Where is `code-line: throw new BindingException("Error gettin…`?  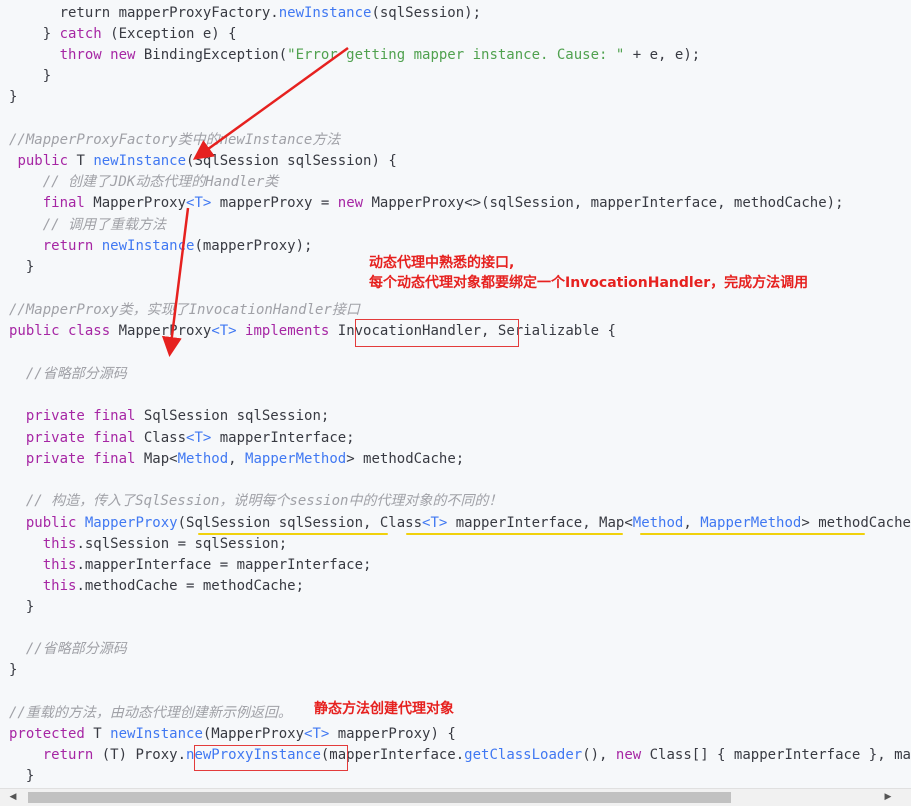
code-line: throw new BindingException("Error gettin… is located at coordinates (355, 55).